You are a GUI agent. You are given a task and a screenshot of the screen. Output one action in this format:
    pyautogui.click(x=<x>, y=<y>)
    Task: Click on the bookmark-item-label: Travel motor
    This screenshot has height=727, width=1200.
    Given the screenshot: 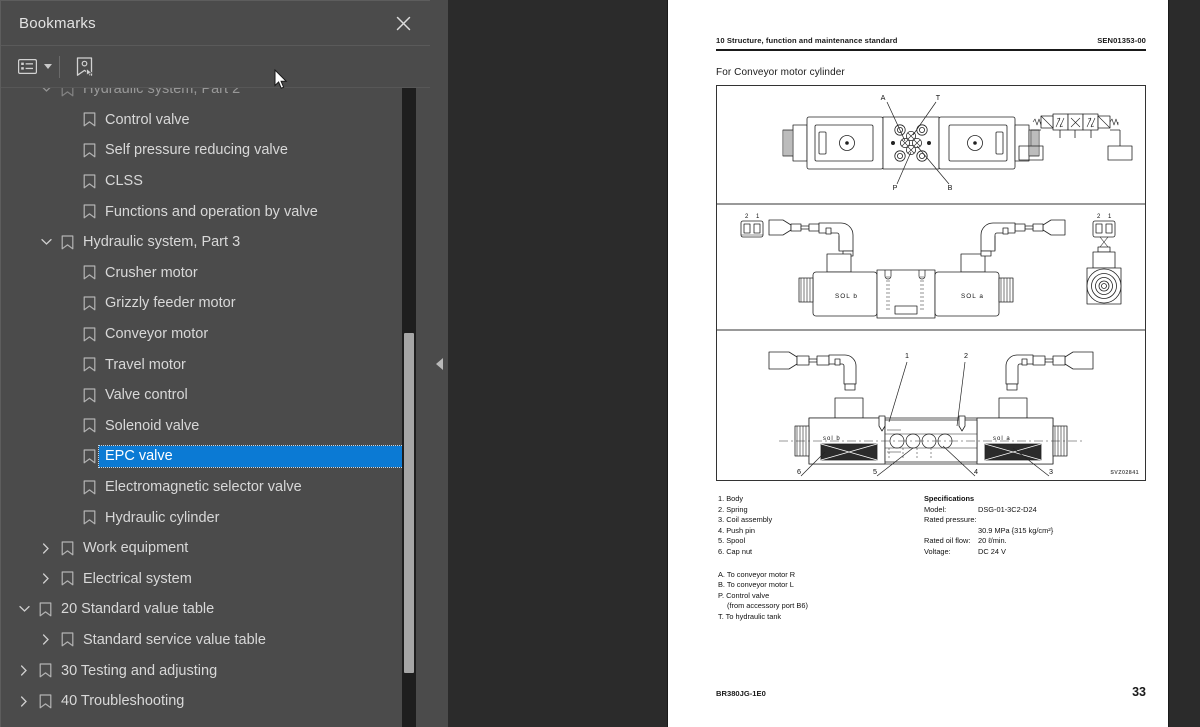 What is the action you would take?
    pyautogui.click(x=145, y=364)
    